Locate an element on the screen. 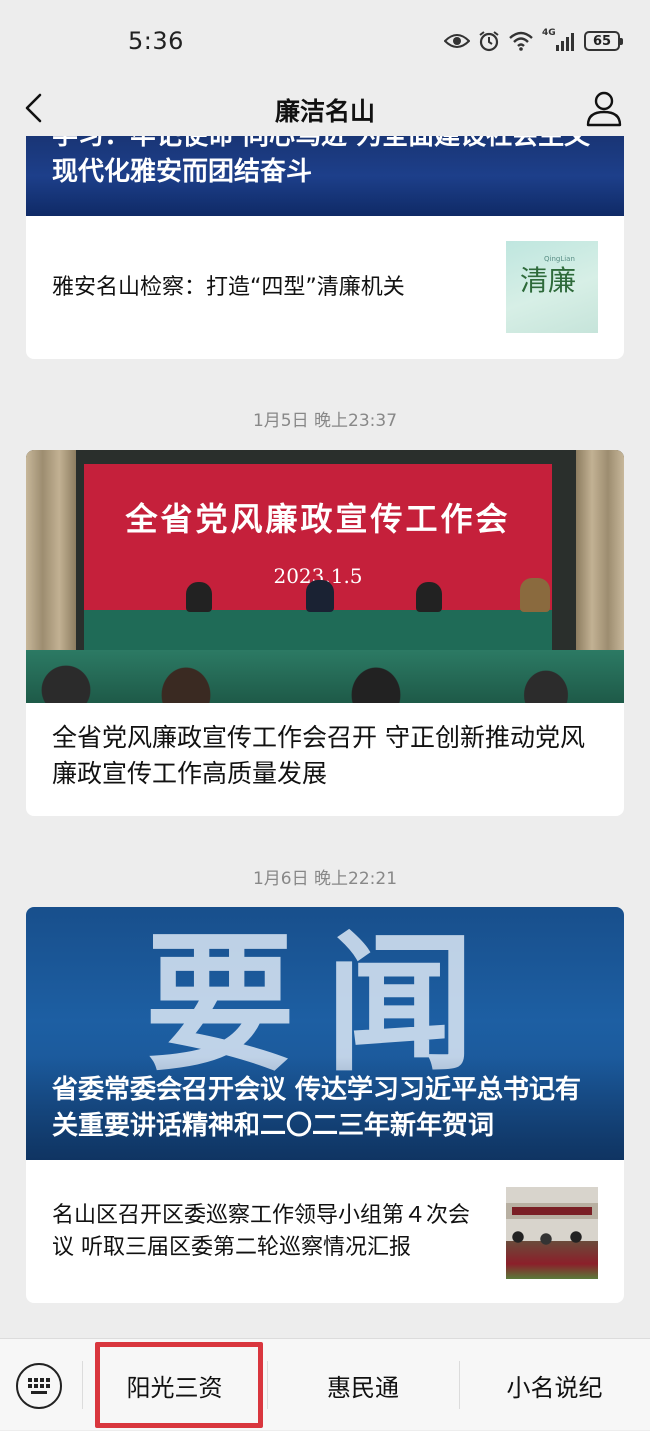 This screenshot has width=650, height=1431. thumb-people is located at coordinates (552, 1239).